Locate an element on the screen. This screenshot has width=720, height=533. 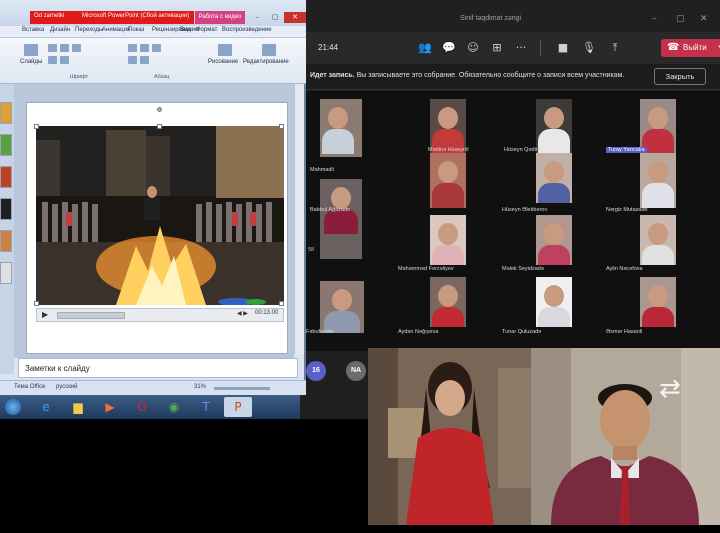
side-counter: 58 is located at coordinates (311, 250).